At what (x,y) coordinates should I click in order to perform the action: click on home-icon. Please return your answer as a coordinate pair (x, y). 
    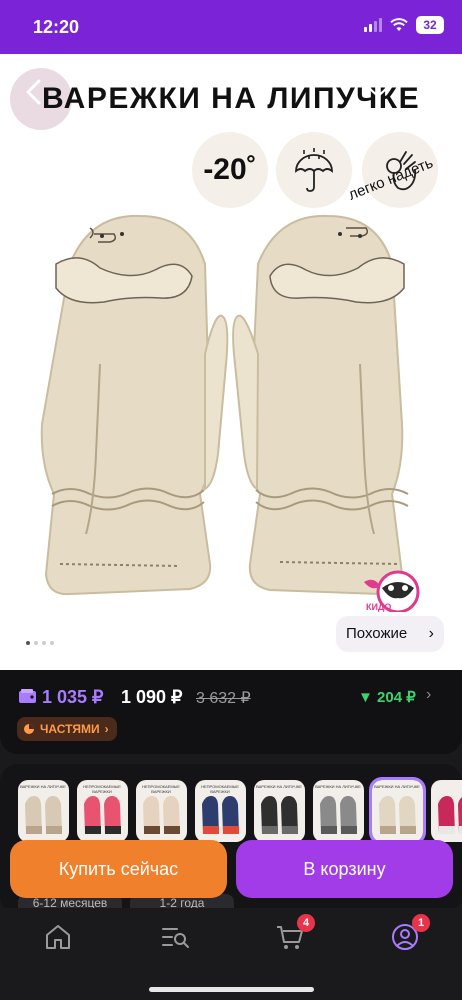
    Looking at the image, I should click on (58, 937).